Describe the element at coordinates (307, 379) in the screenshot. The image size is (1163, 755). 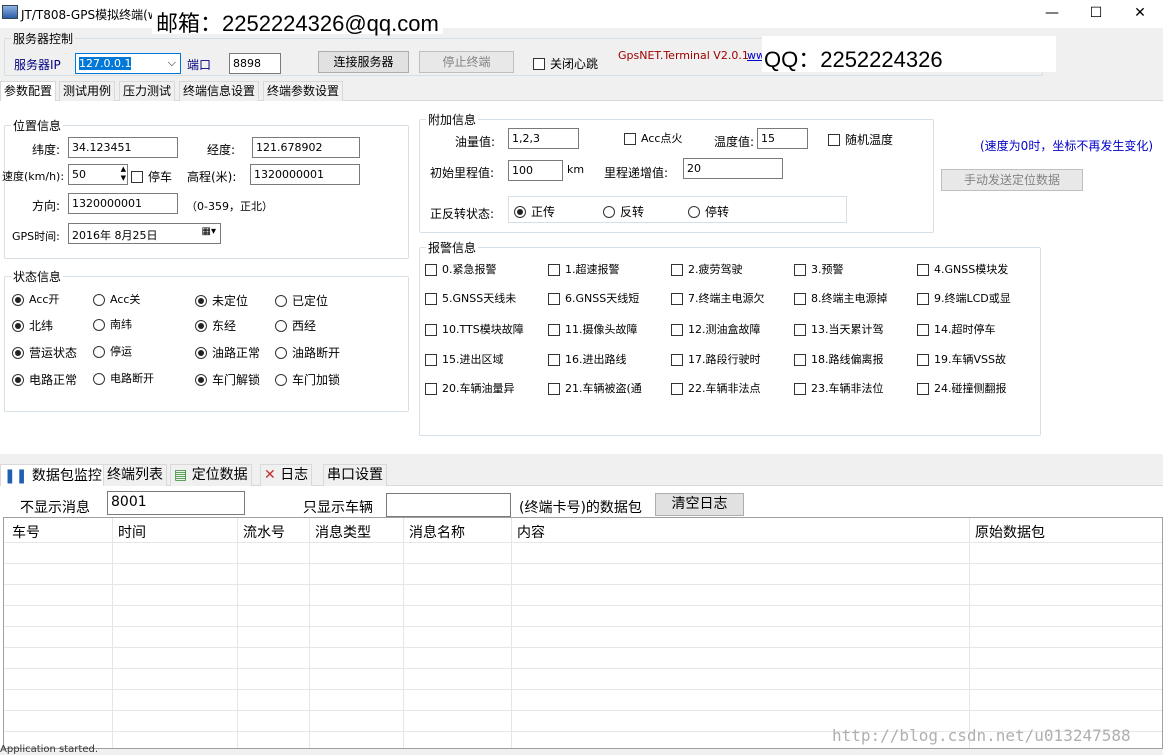
I see `status-radio: 车门加锁` at that location.